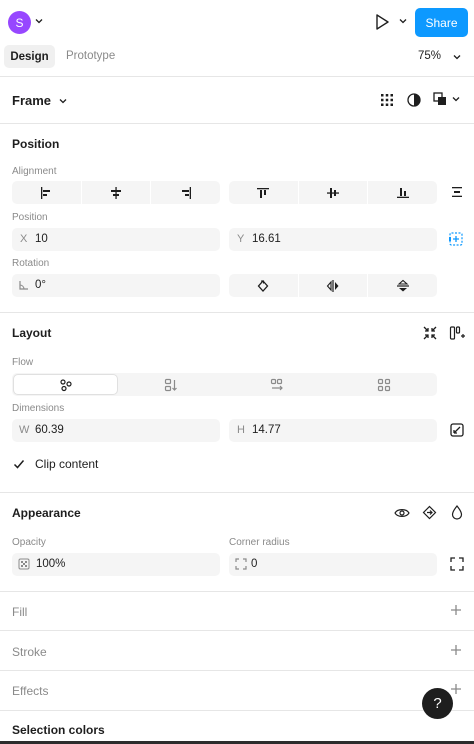 The image size is (474, 744). Describe the element at coordinates (456, 689) in the screenshot. I see `add-effect-icon` at that location.